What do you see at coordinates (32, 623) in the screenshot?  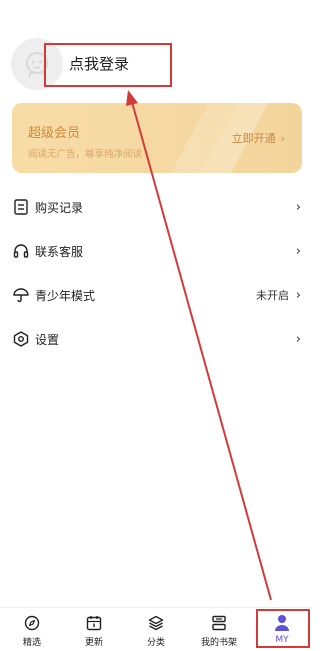 I see `compass-icon` at bounding box center [32, 623].